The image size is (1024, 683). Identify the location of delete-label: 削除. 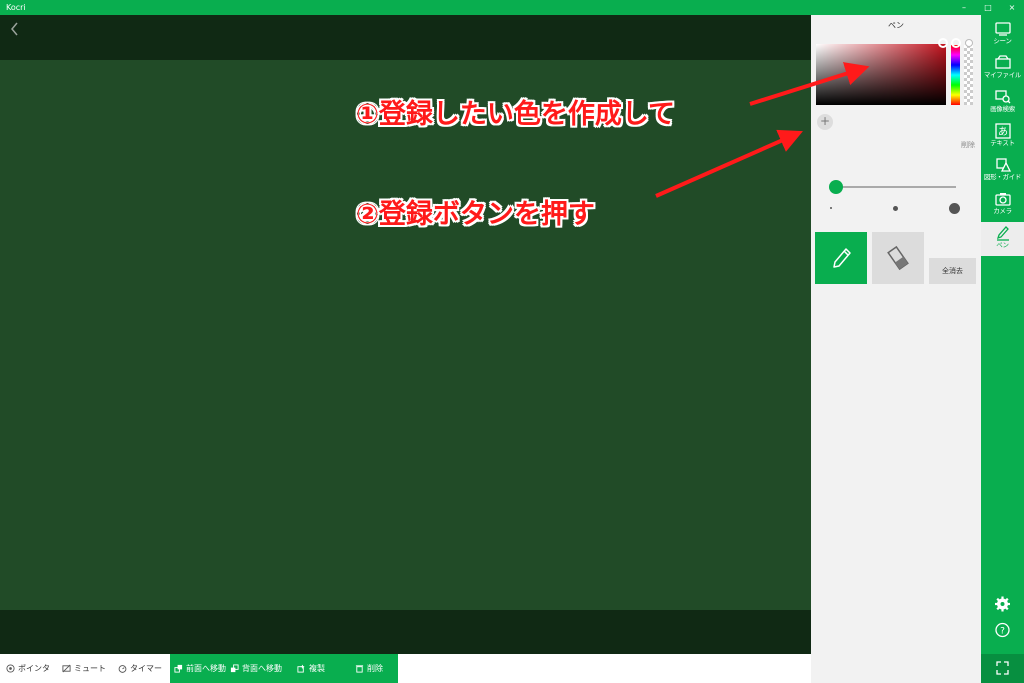
(375, 668).